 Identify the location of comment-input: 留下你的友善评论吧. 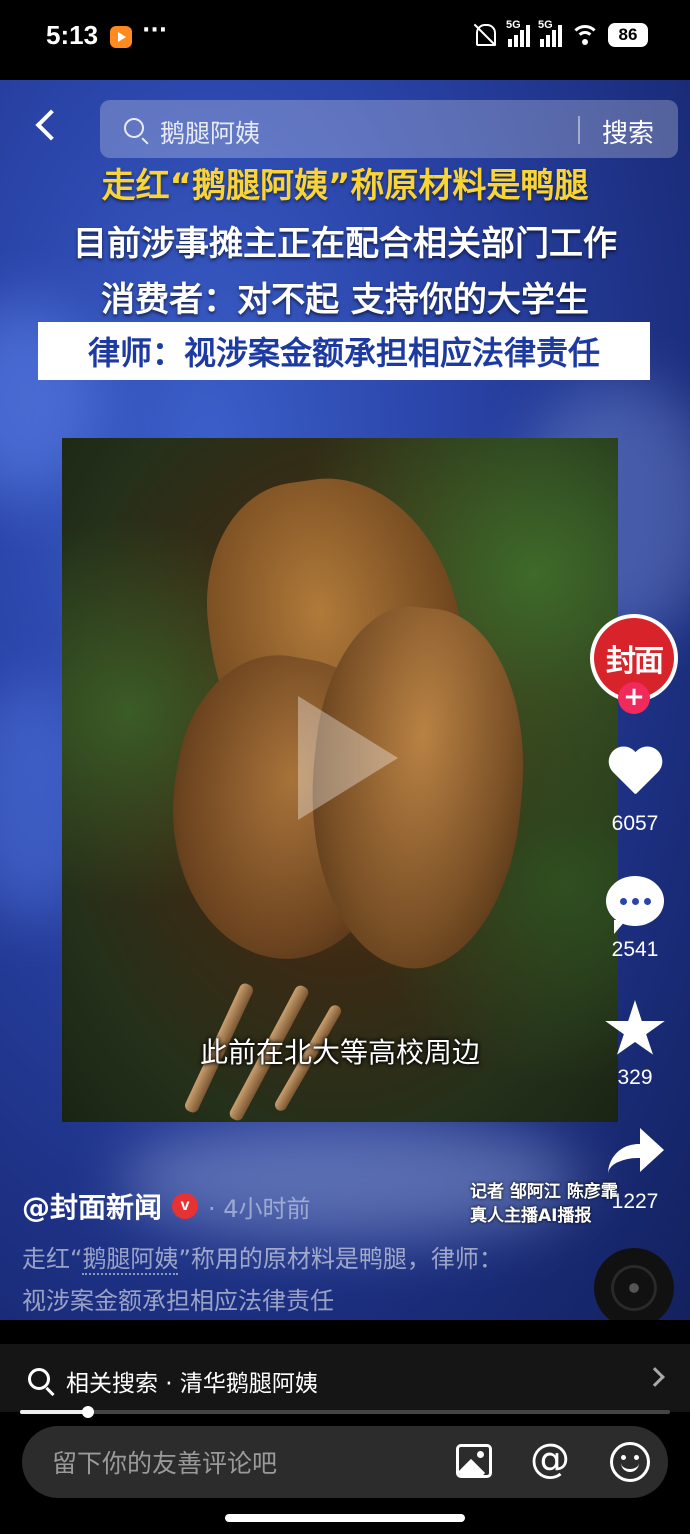
(164, 1462).